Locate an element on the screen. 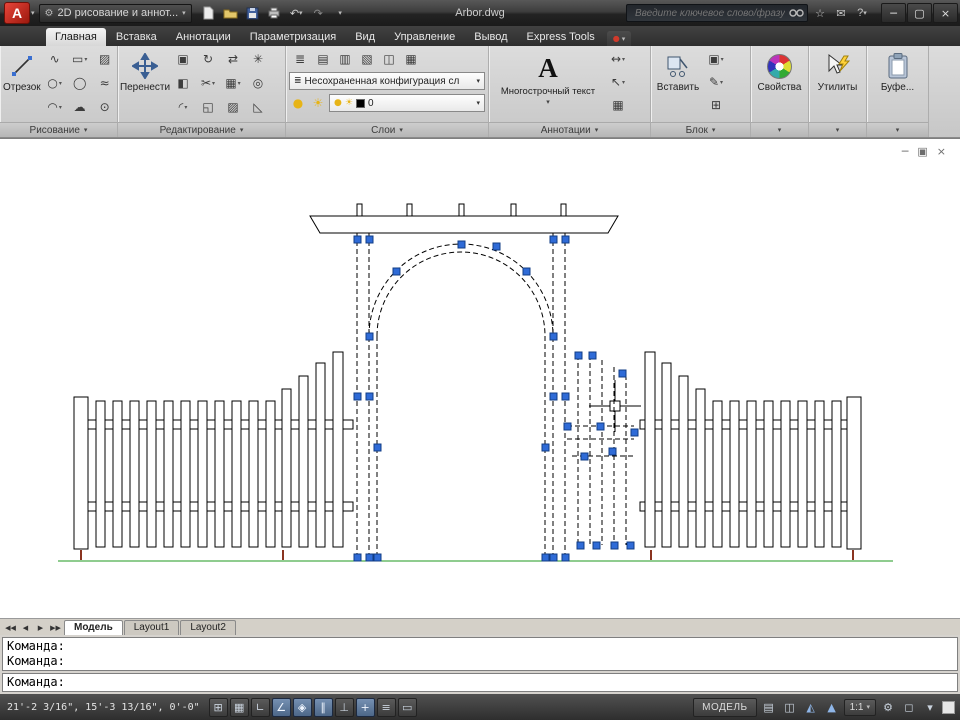 This screenshot has width=960, height=720. move-tool-button: Перенести is located at coordinates (145, 70).